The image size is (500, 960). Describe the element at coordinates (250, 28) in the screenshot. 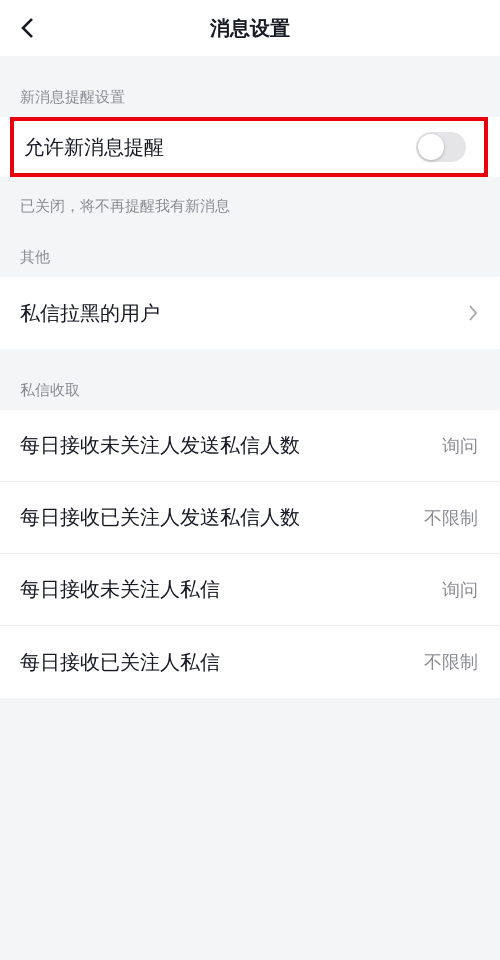

I see `page-title: 消息设置` at that location.